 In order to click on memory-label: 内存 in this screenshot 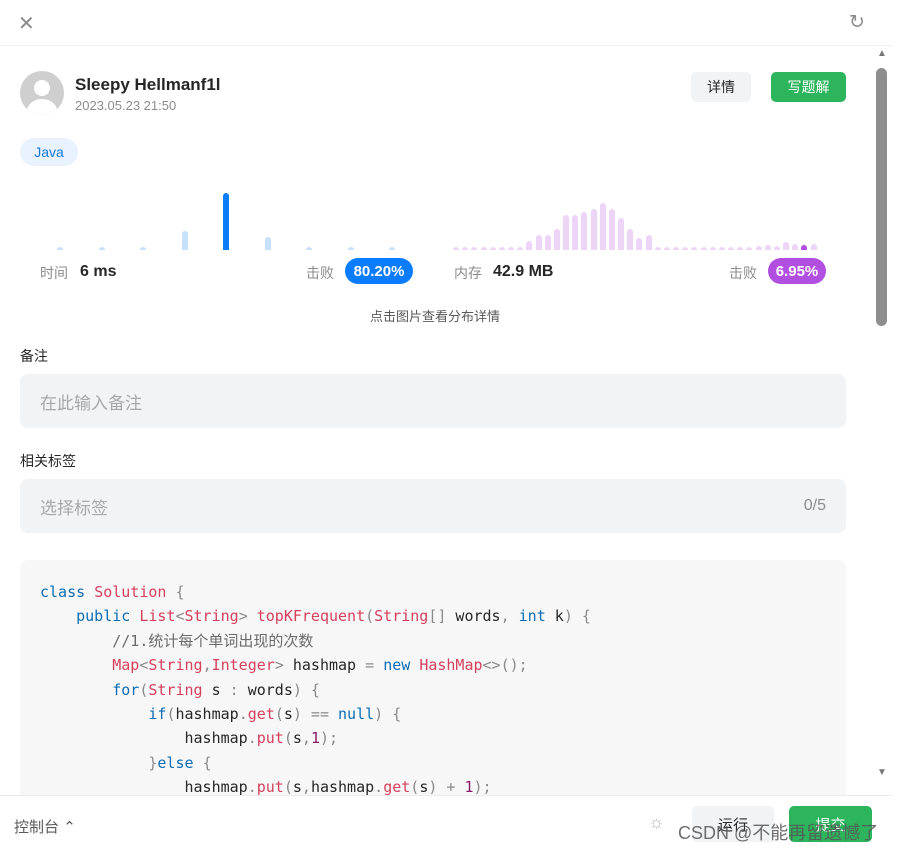, I will do `click(468, 273)`.